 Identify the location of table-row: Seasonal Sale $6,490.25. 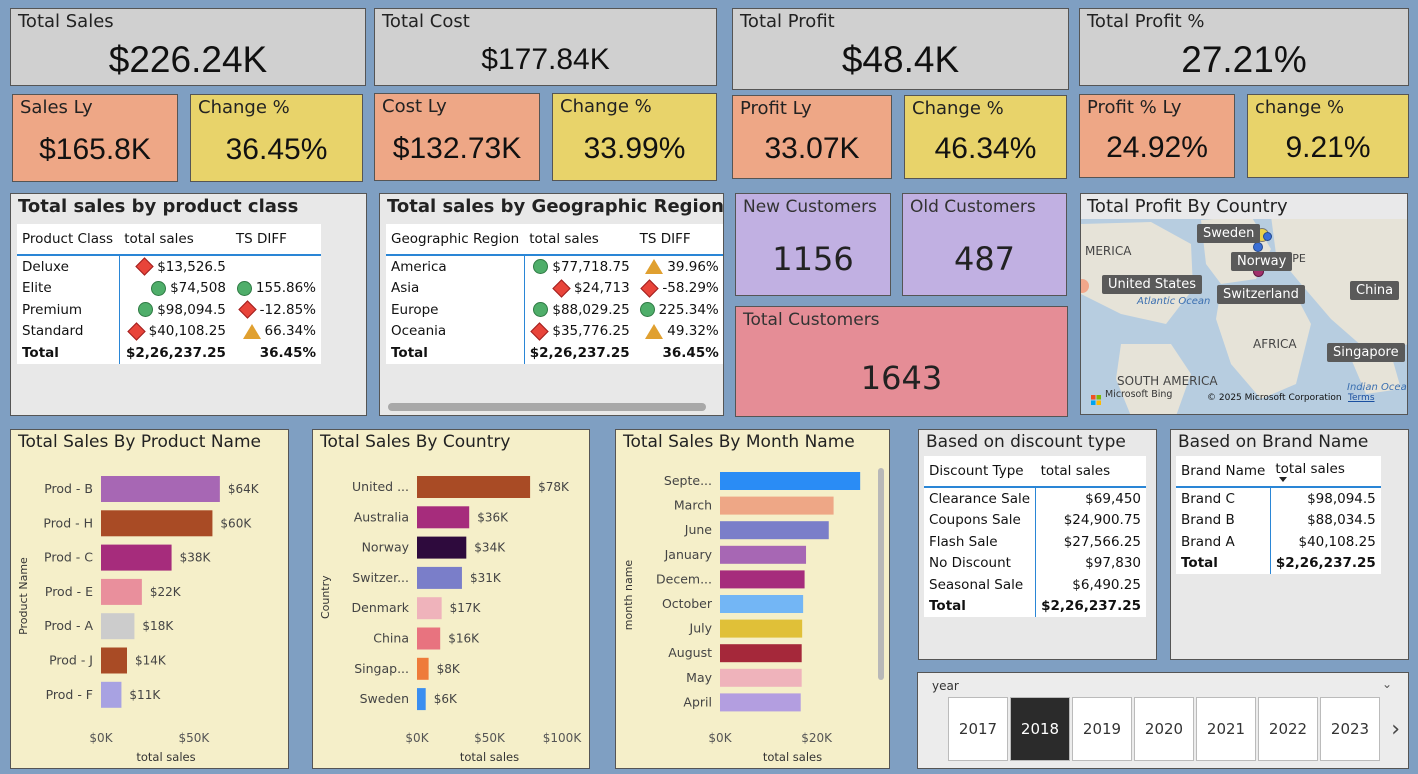
(1035, 585).